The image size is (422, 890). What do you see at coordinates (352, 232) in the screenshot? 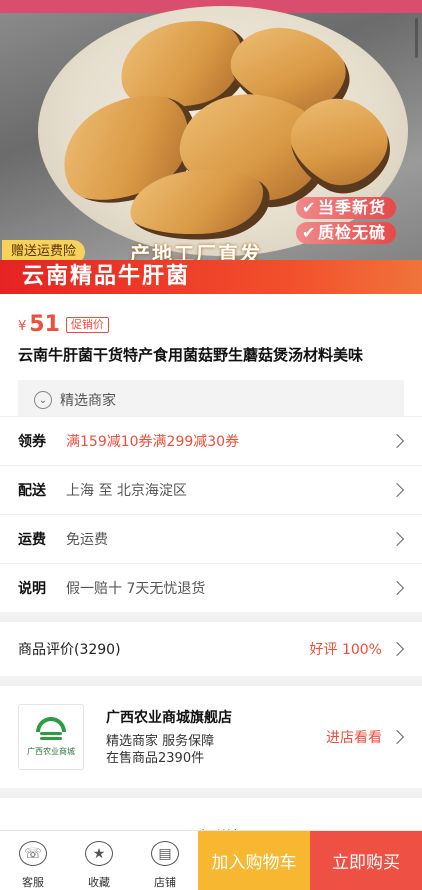
I see `hero-badge-label: 质检无硫` at bounding box center [352, 232].